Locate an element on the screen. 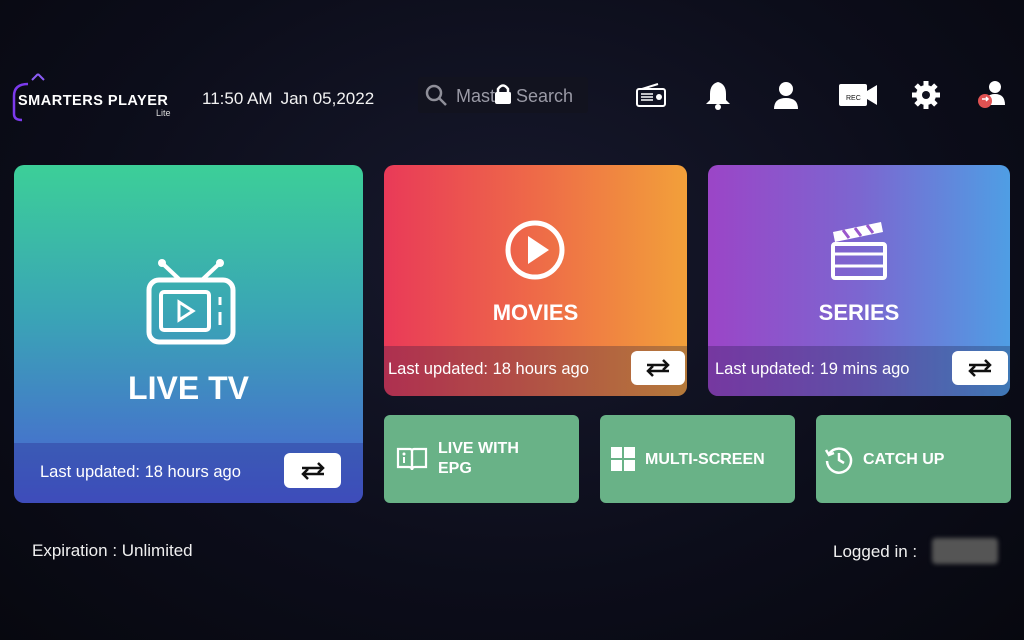 The width and height of the screenshot is (1024, 640). search-placeholder: Master Search is located at coordinates (514, 96).